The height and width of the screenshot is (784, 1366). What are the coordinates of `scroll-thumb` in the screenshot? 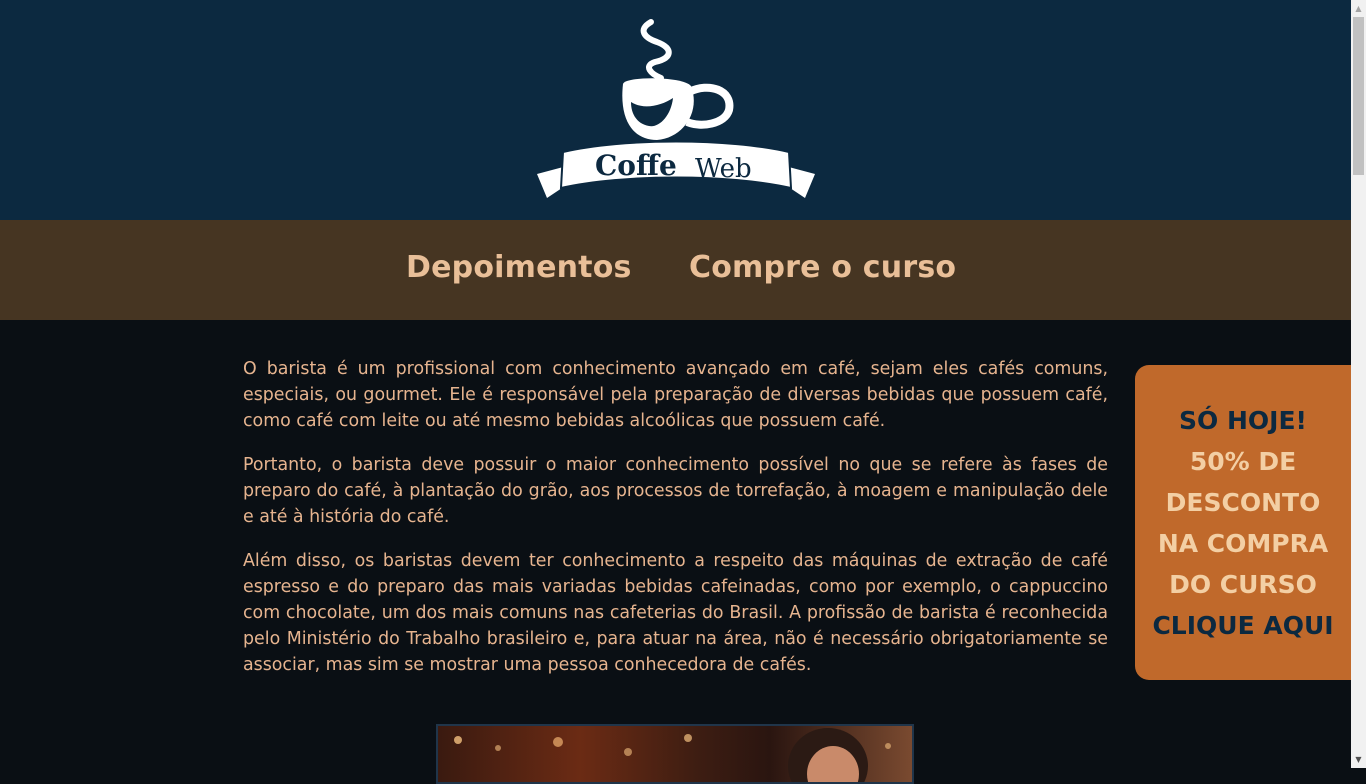 It's located at (1358, 96).